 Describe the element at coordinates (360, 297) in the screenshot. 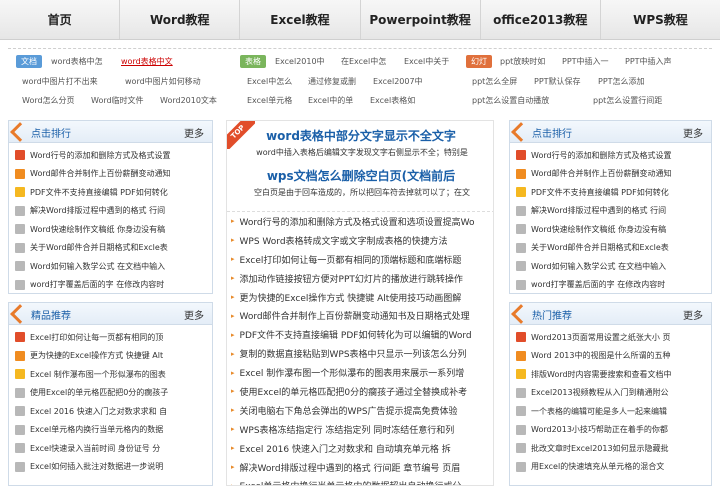

I see `article-item: ▸ 更为快捷的Excel操作方式 快捷键 Alt使用技巧动画图解` at that location.